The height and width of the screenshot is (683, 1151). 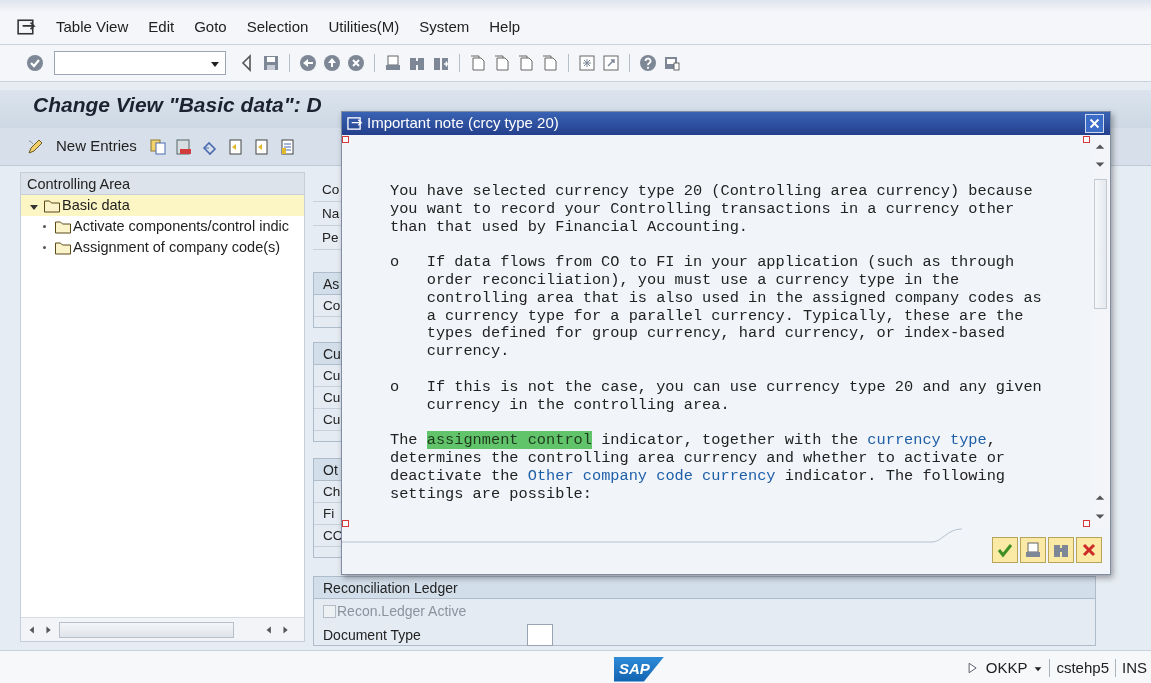 What do you see at coordinates (277, 27) in the screenshot?
I see `menu-item: Selection` at bounding box center [277, 27].